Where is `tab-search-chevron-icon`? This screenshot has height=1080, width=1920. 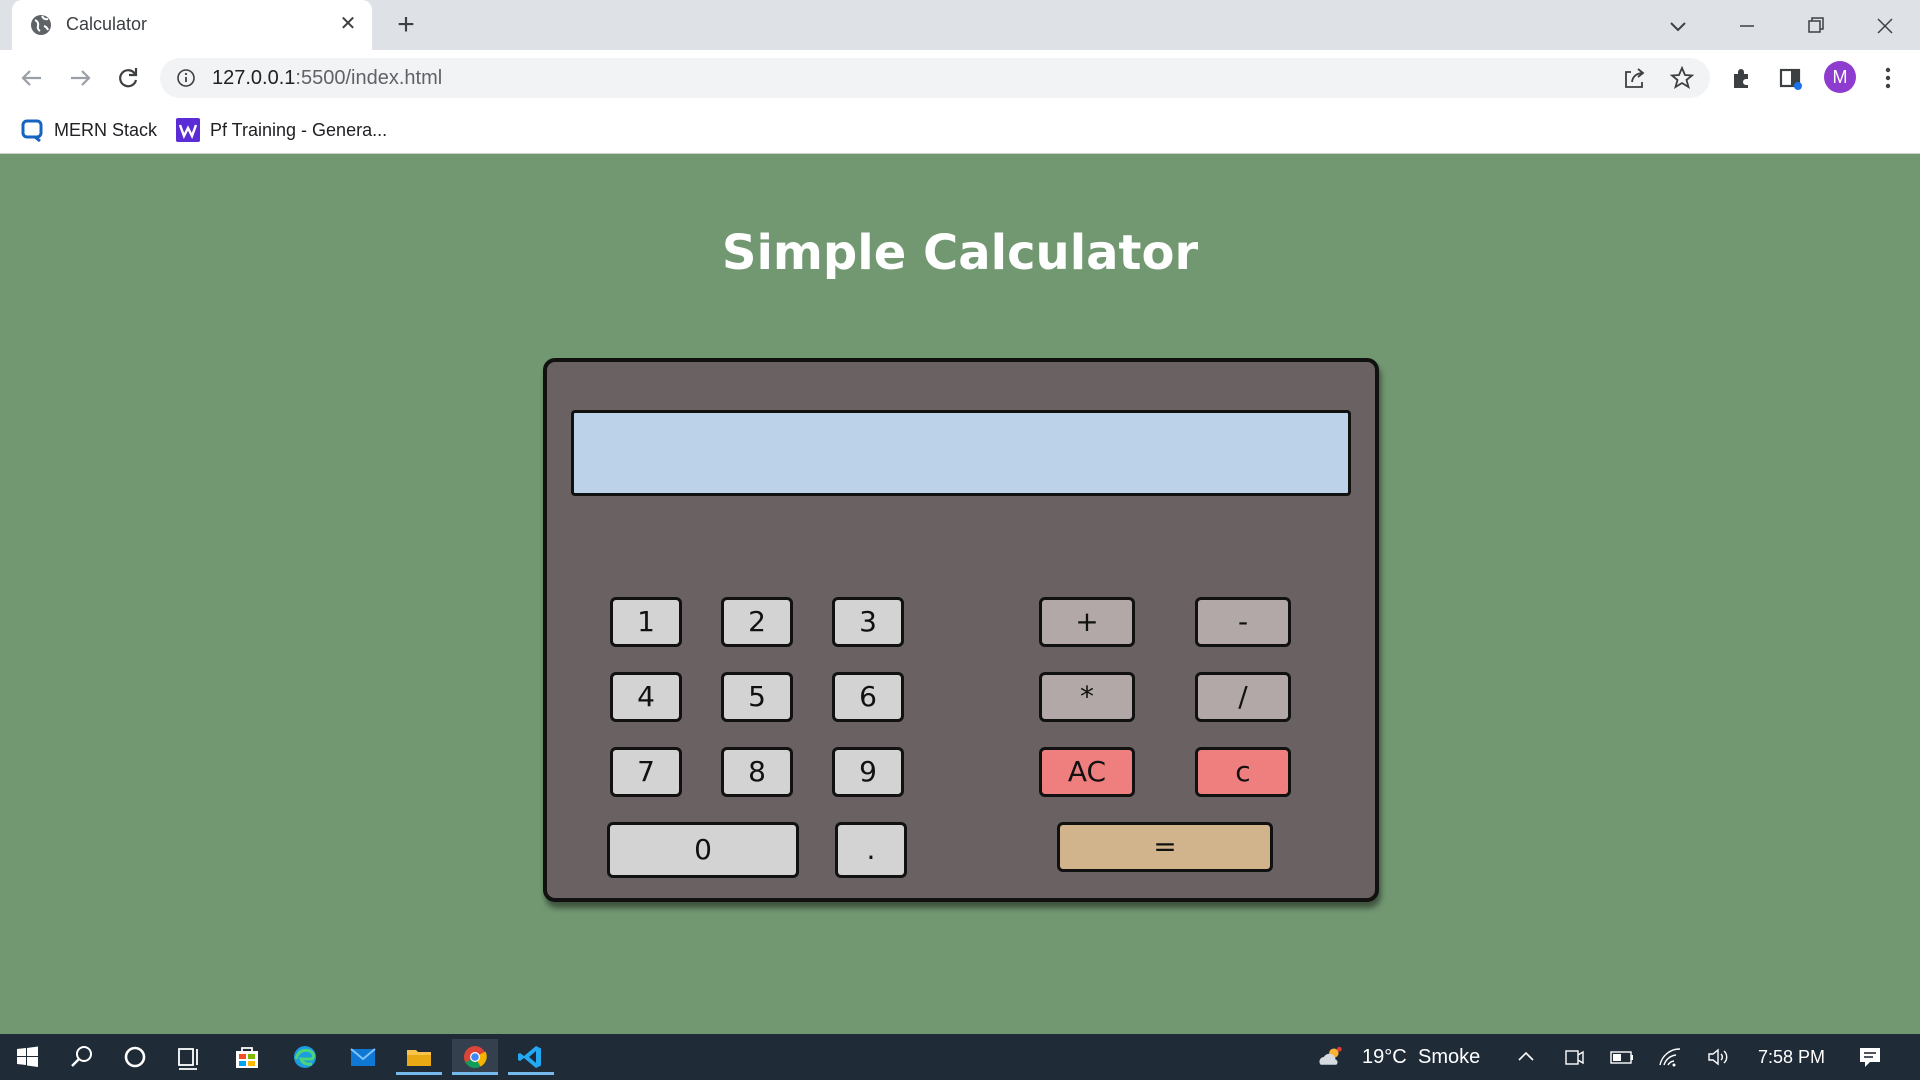 tab-search-chevron-icon is located at coordinates (1678, 26).